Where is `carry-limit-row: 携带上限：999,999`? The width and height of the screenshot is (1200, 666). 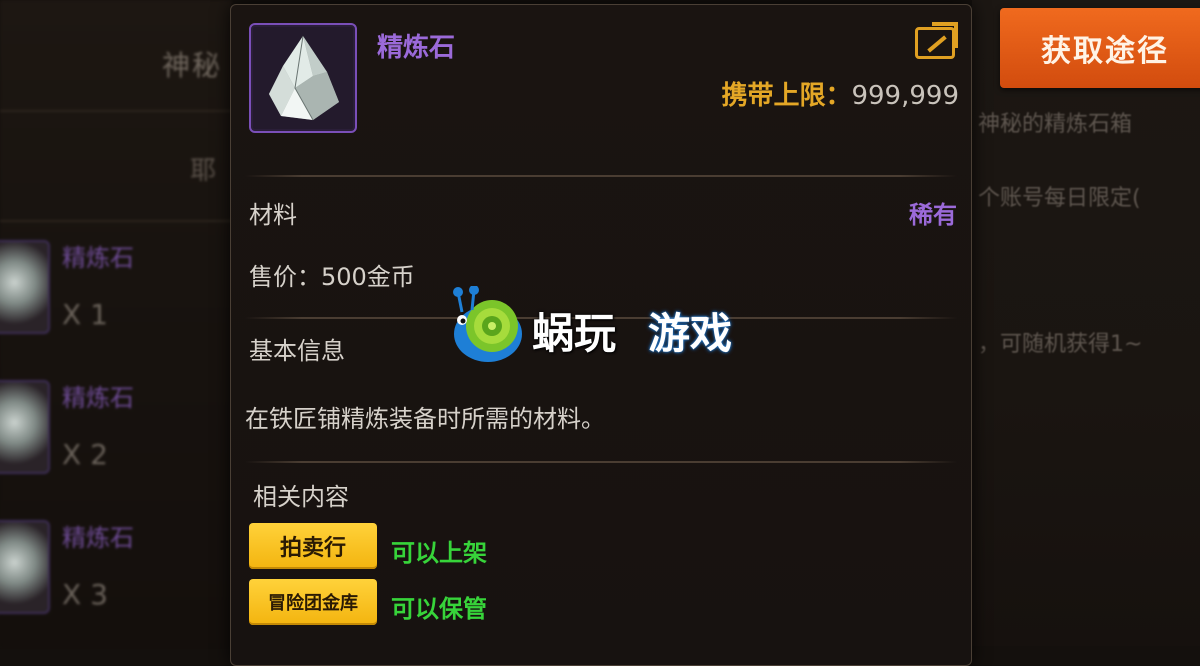
carry-limit-row: 携带上限：999,999 is located at coordinates (840, 93).